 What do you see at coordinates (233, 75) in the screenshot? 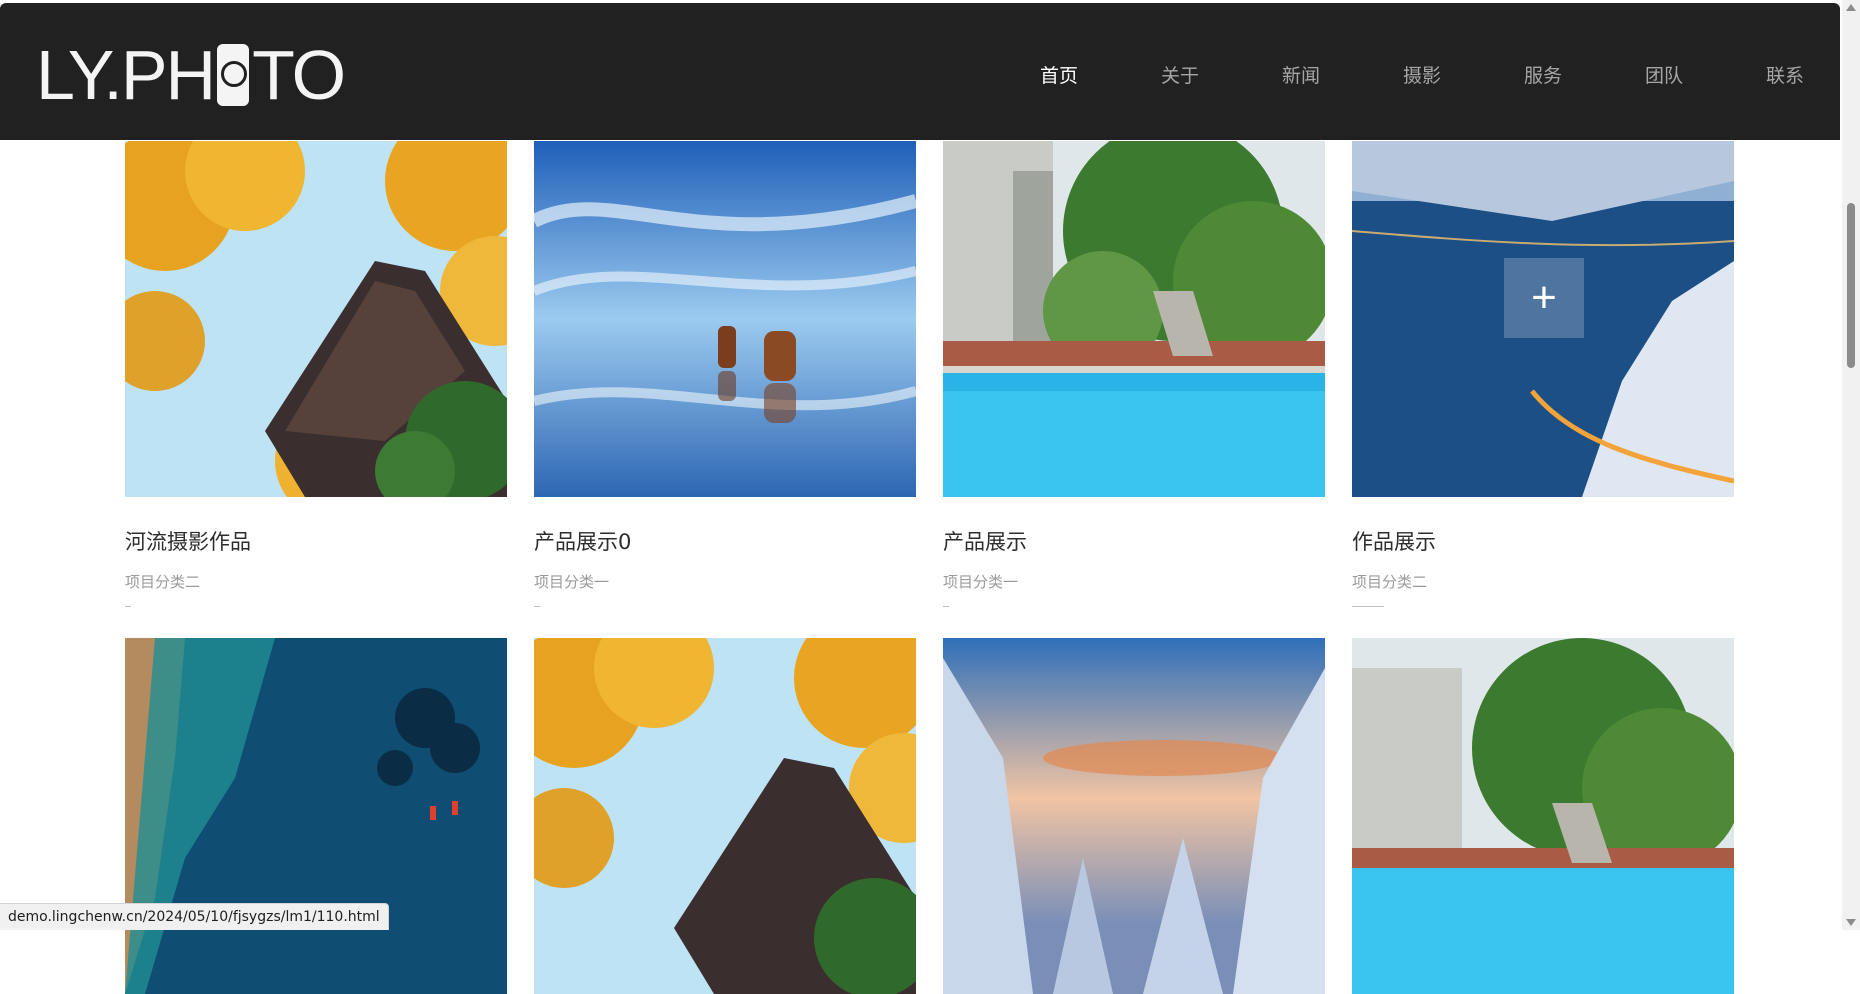
I see `camera-icon` at bounding box center [233, 75].